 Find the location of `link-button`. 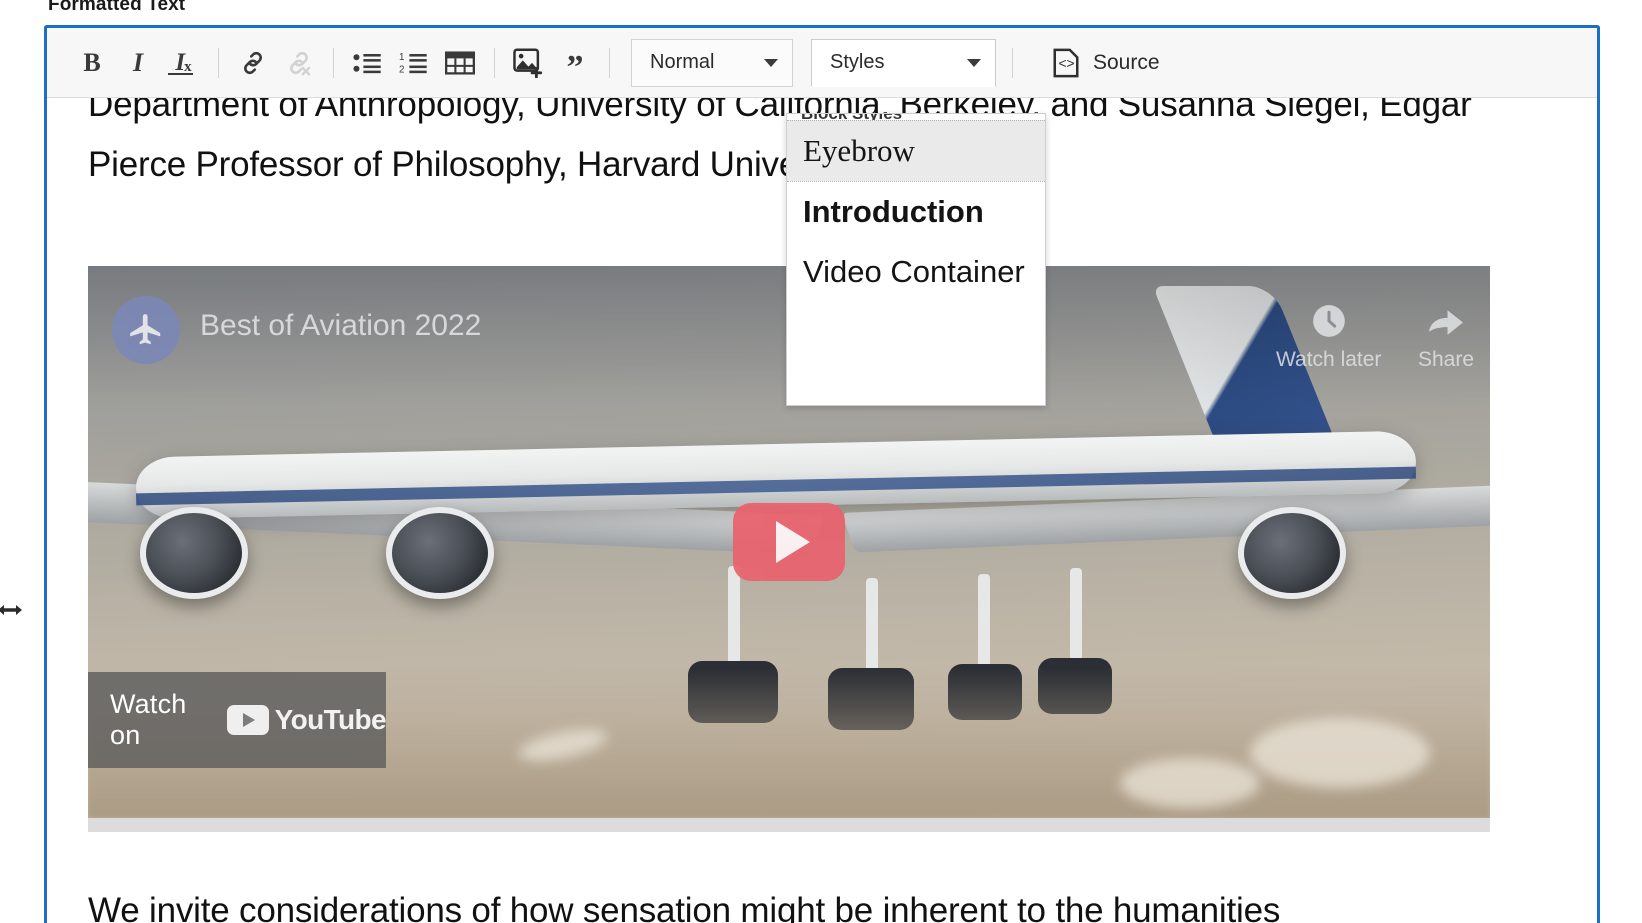

link-button is located at coordinates (253, 63).